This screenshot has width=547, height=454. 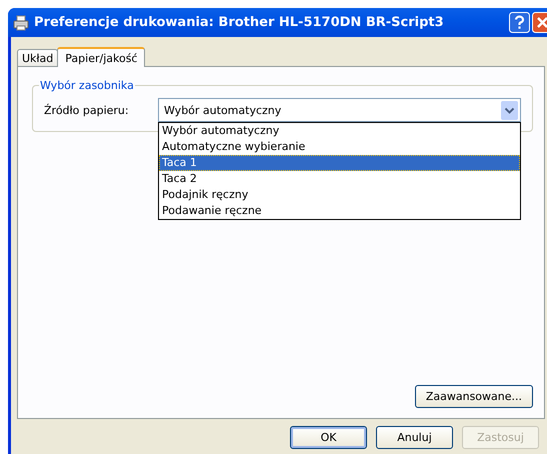 I want to click on group-title: Wybór zasobnika, so click(x=87, y=85).